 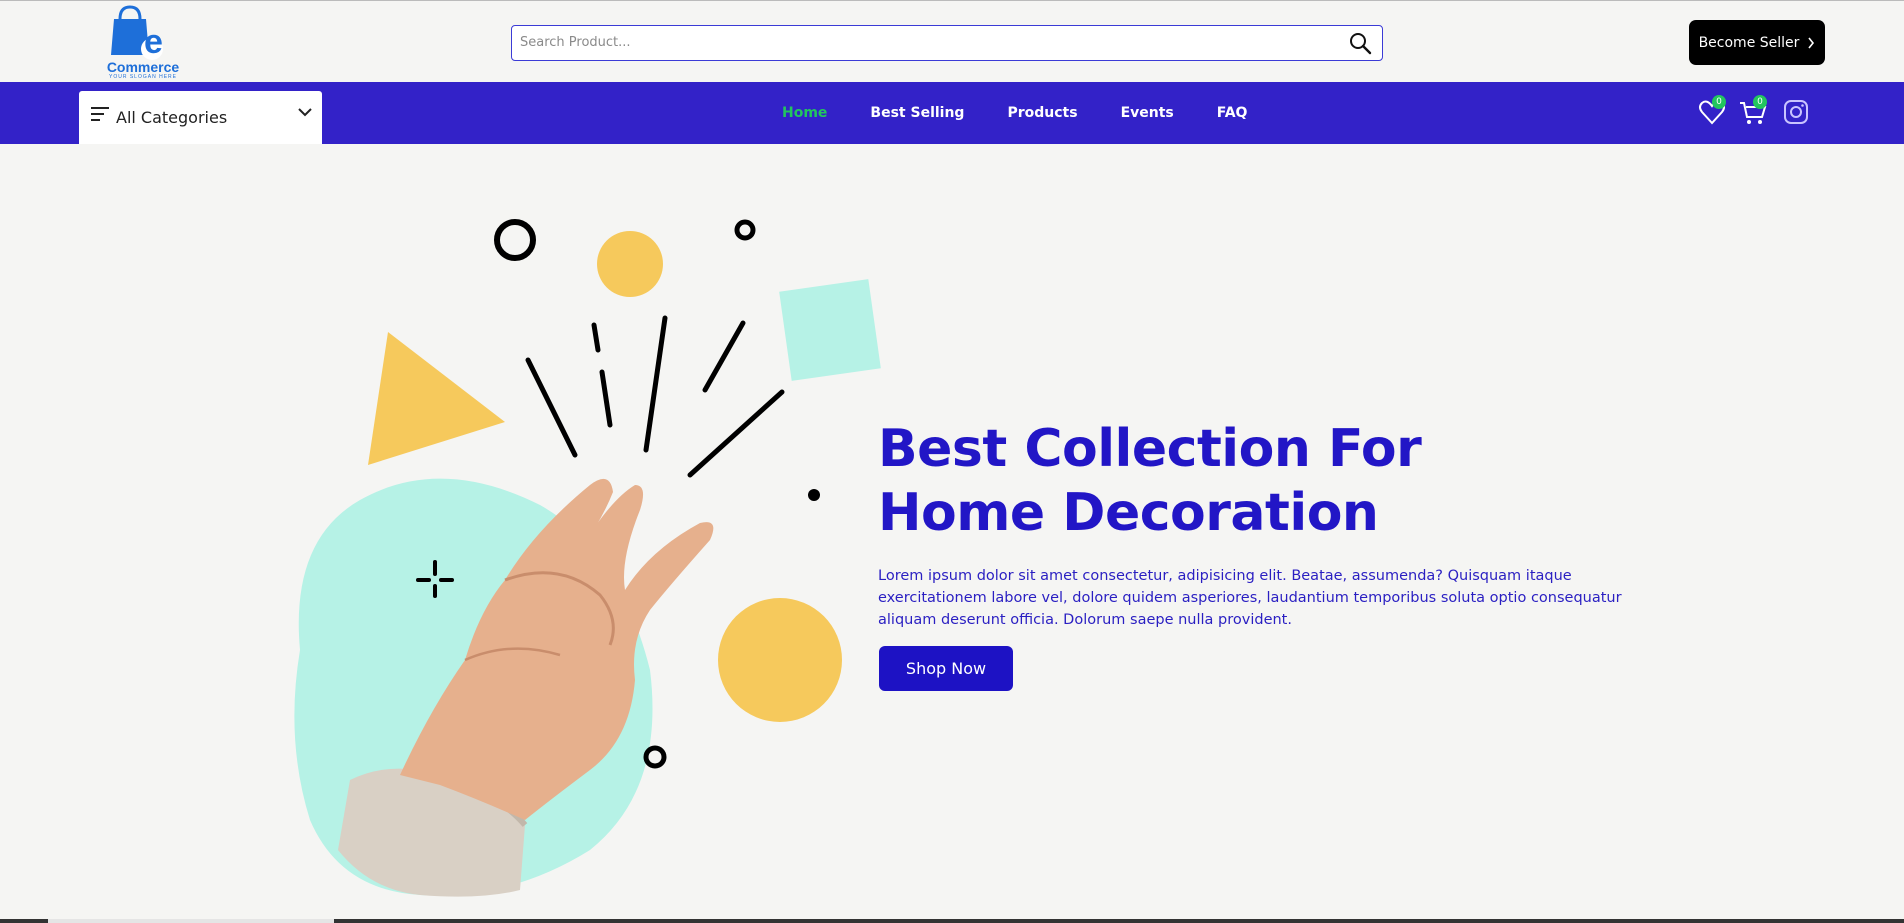 I want to click on burst-lines, so click(x=655, y=396).